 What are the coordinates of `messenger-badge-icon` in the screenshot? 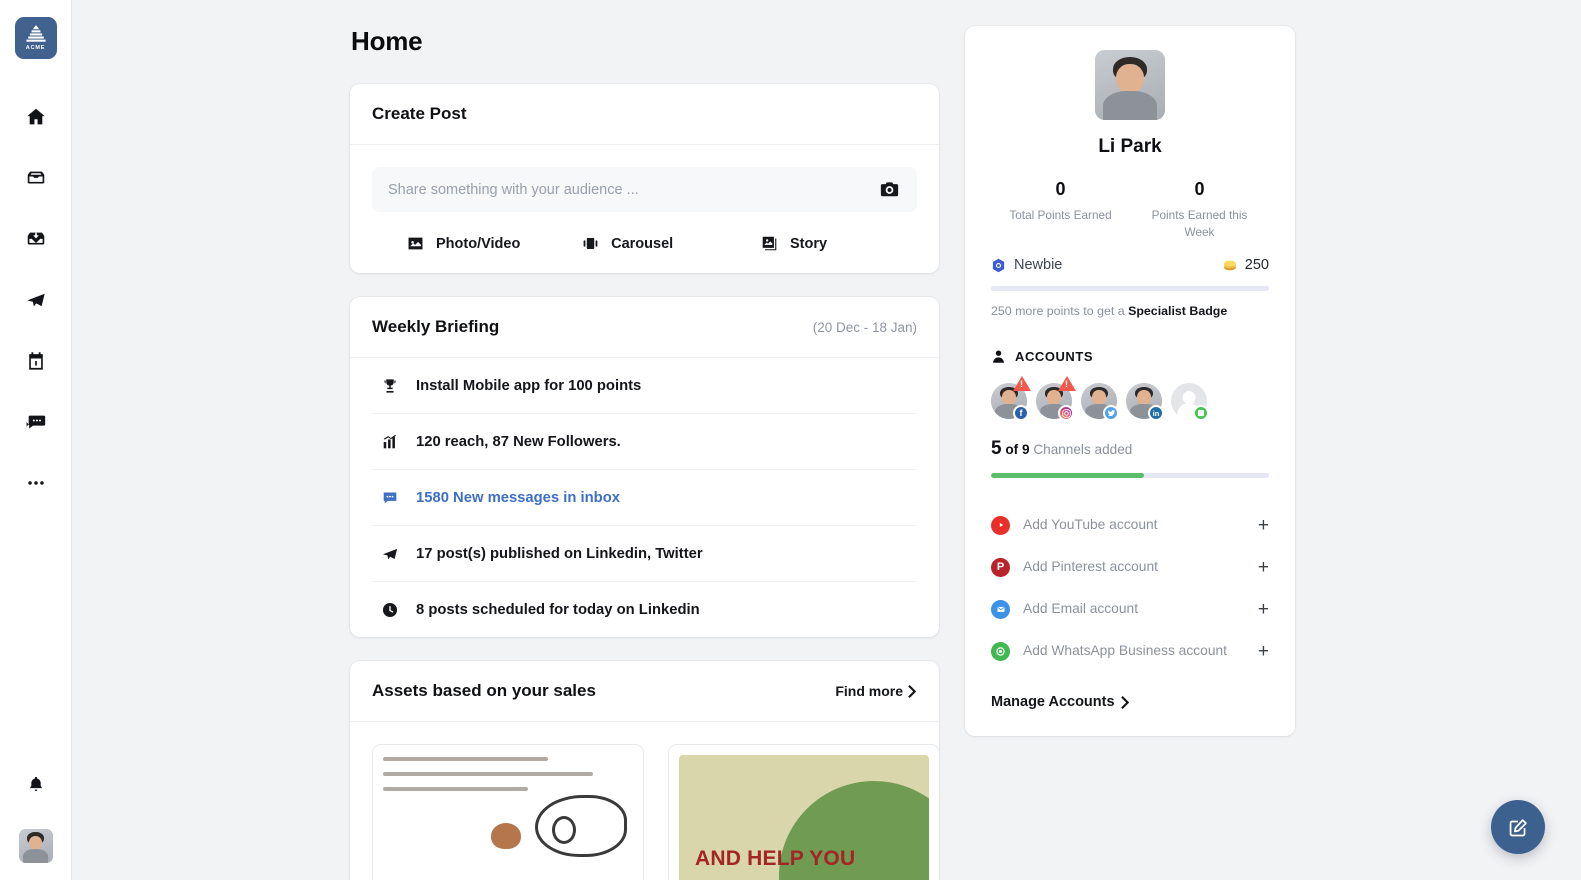 It's located at (1201, 413).